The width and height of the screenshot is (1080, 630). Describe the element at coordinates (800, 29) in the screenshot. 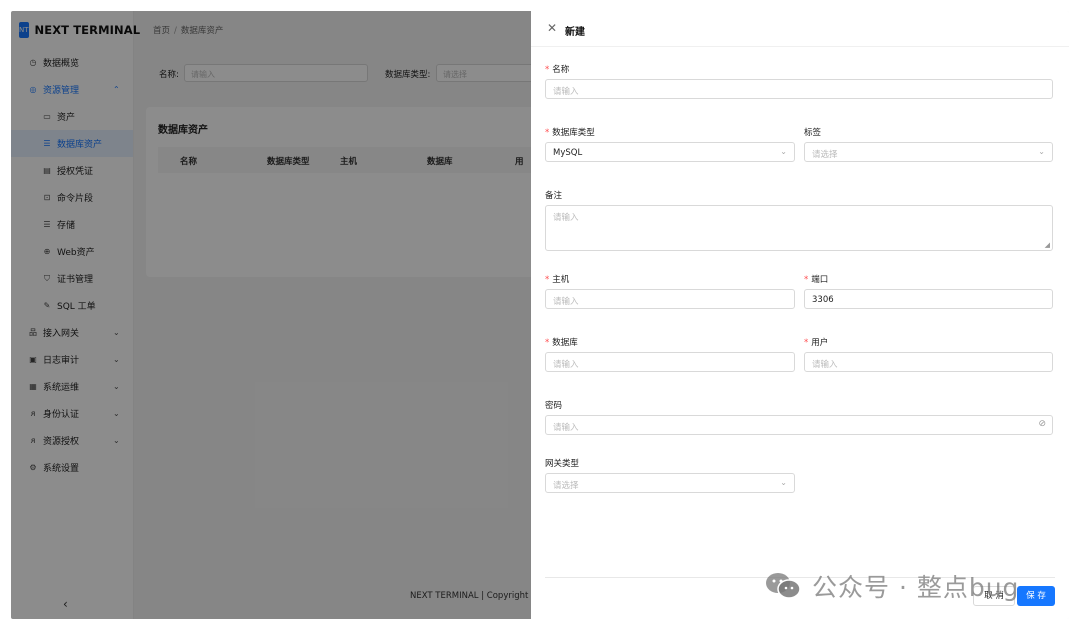

I see `drawer-header: ✕ 新建` at that location.